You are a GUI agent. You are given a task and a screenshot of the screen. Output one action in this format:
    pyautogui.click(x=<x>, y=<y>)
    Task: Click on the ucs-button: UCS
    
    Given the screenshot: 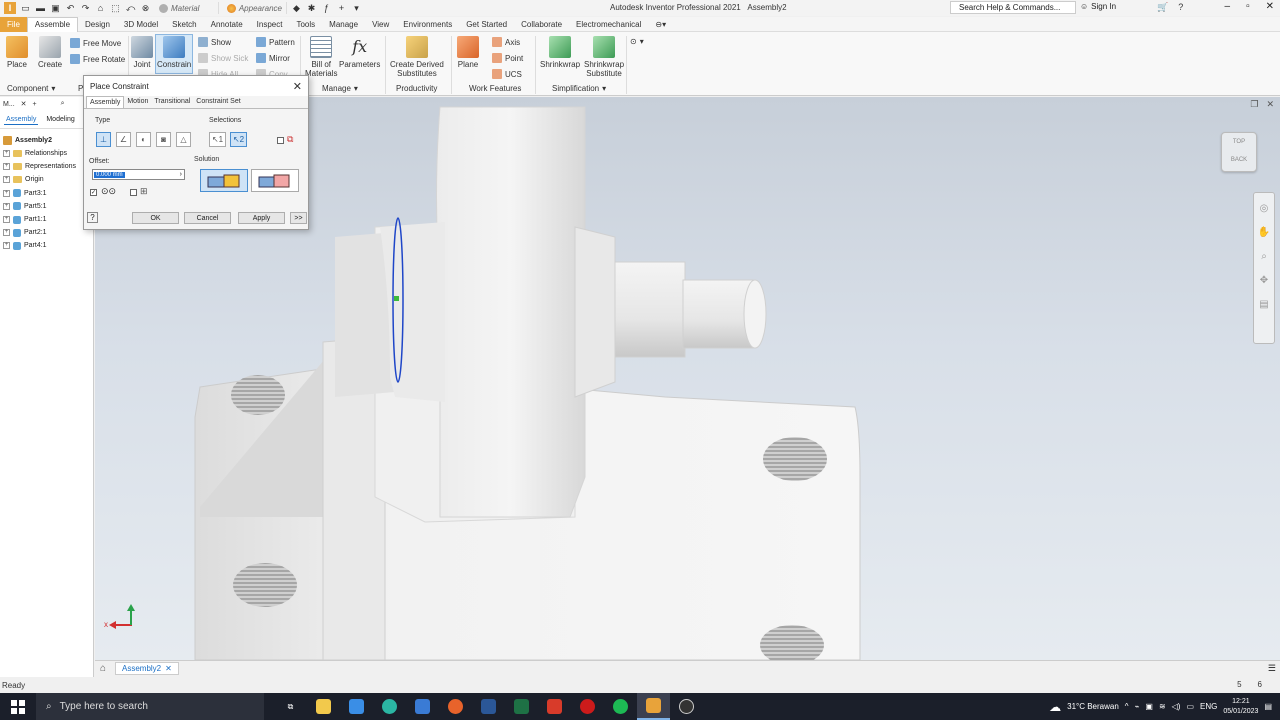 What is the action you would take?
    pyautogui.click(x=507, y=74)
    